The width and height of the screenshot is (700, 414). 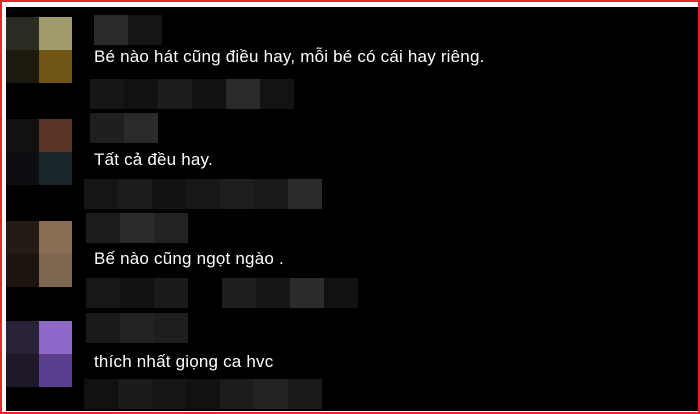 What do you see at coordinates (189, 258) in the screenshot?
I see `comment-text: Bế nào cũng ngọt ngào .` at bounding box center [189, 258].